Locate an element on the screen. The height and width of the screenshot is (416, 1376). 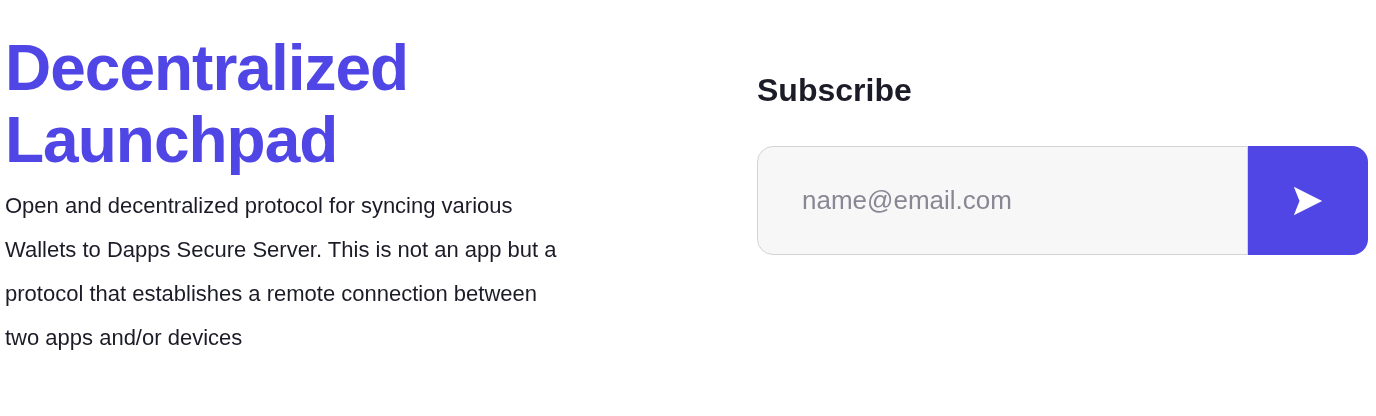
hero-title-line: Launchpad is located at coordinates (171, 140).